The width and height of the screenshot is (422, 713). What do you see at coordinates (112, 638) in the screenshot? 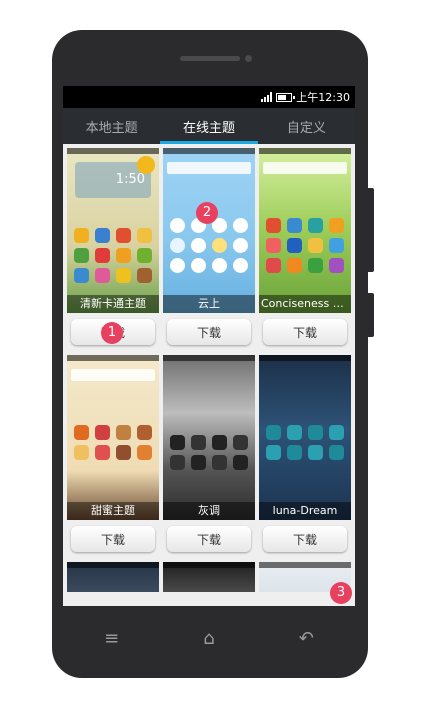
I see `menu-icon: ≡` at bounding box center [112, 638].